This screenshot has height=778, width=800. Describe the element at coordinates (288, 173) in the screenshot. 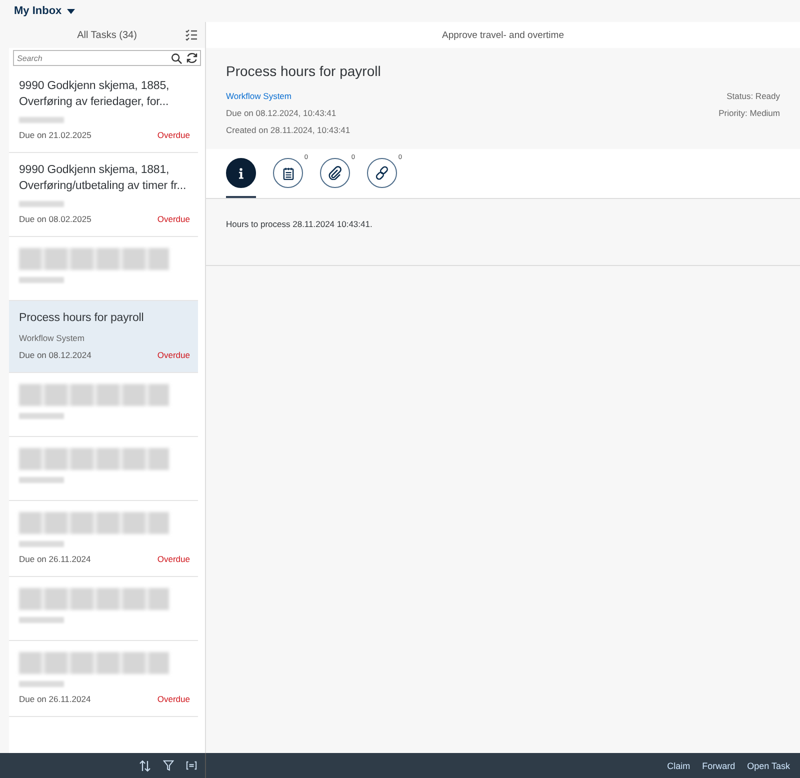

I see `notepad-icon` at that location.